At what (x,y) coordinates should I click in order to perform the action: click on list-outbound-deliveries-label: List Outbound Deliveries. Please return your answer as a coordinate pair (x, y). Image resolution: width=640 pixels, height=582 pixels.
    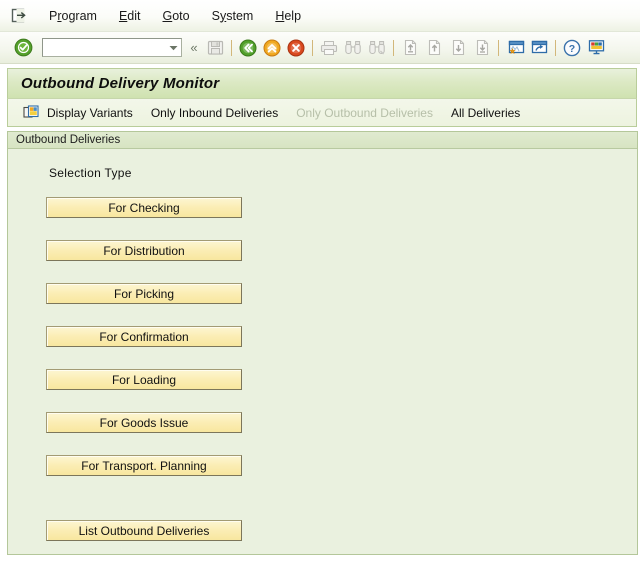
    Looking at the image, I should click on (144, 530).